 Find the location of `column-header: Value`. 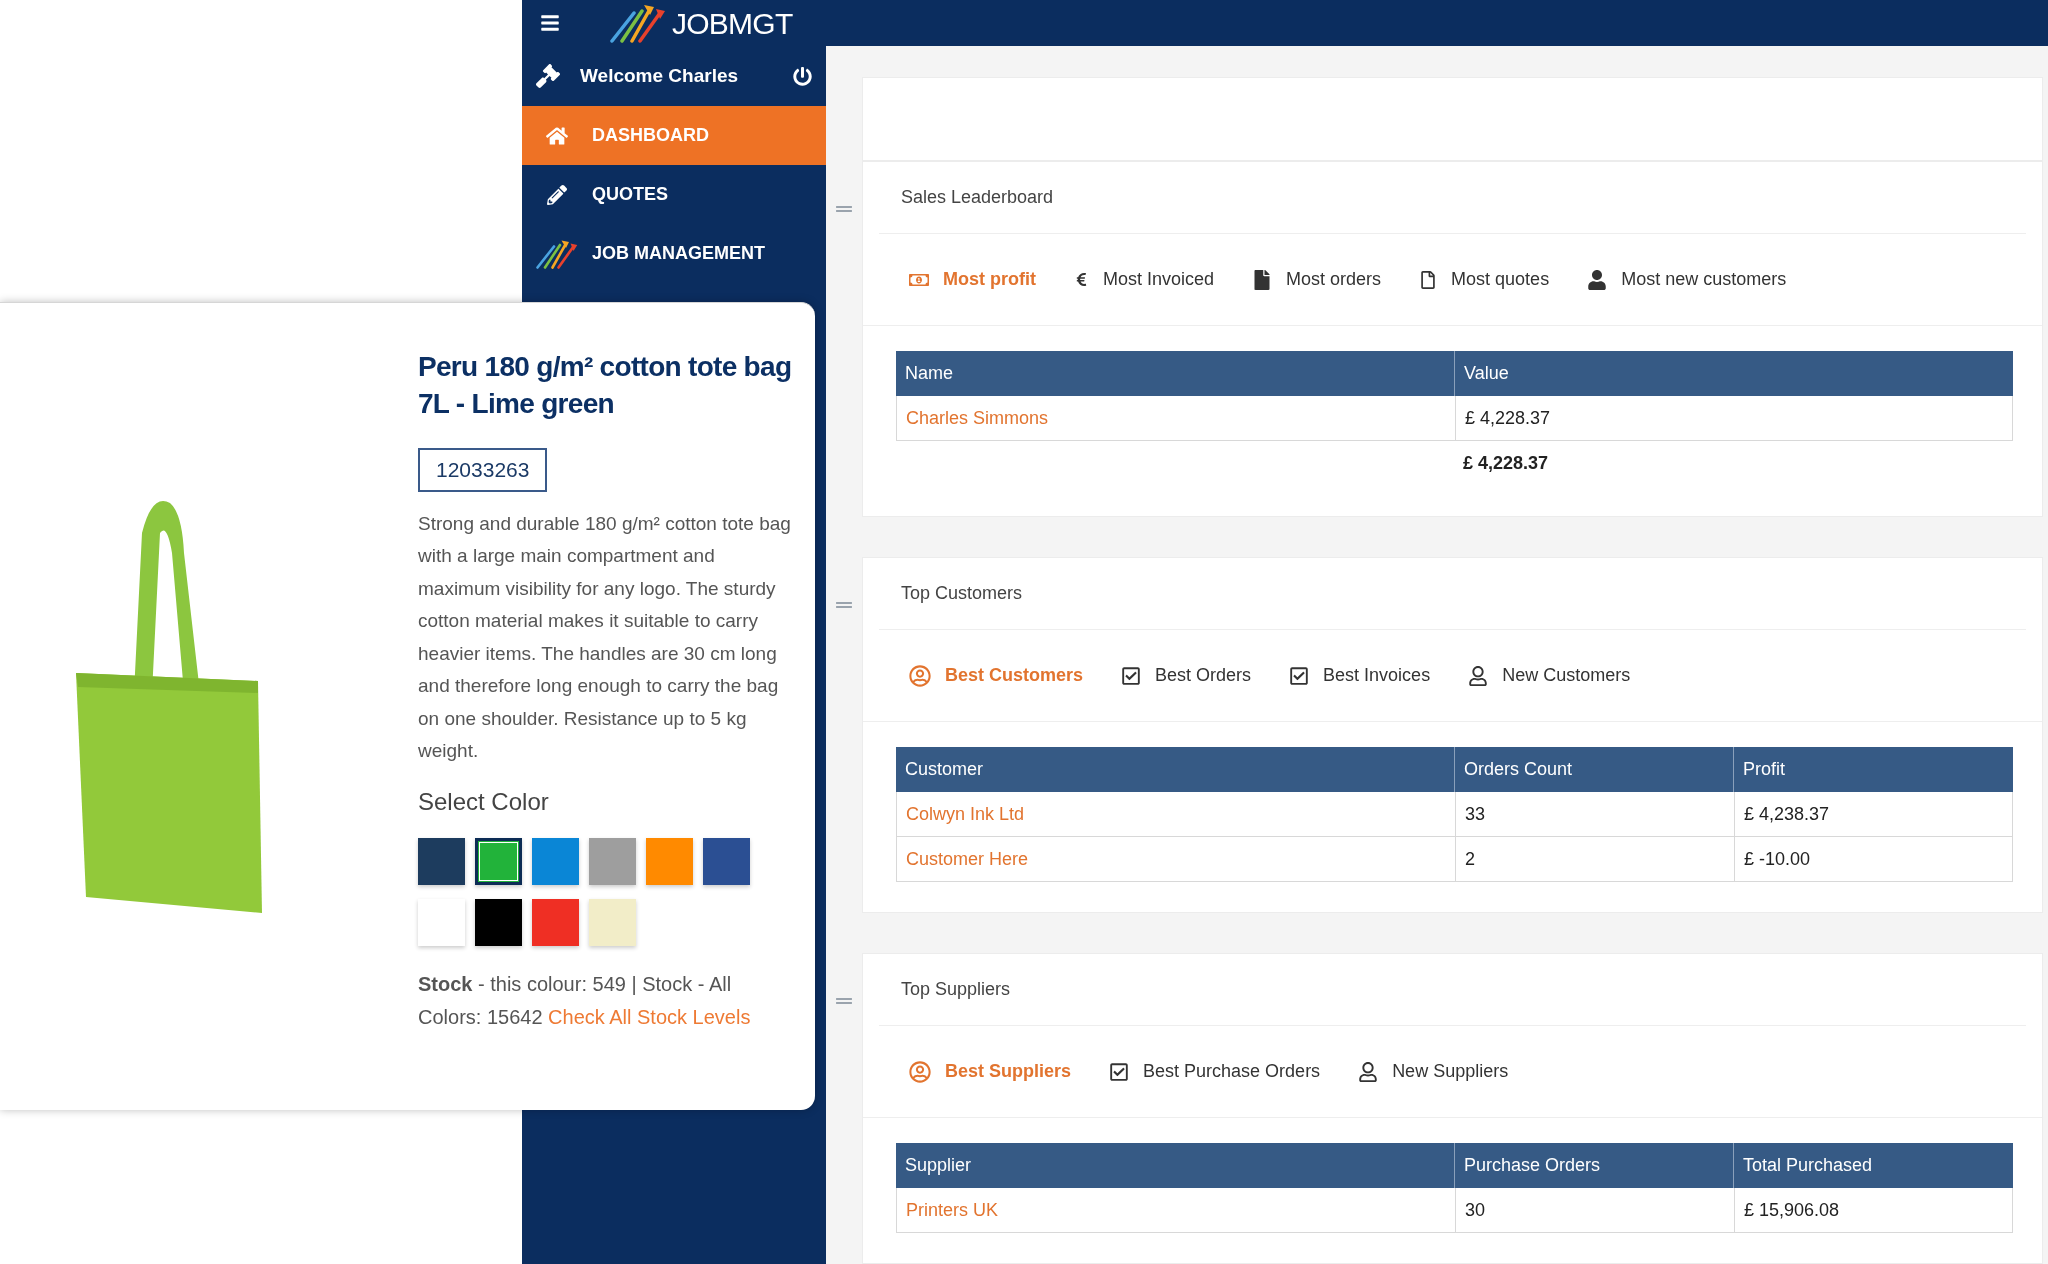

column-header: Value is located at coordinates (1733, 373).